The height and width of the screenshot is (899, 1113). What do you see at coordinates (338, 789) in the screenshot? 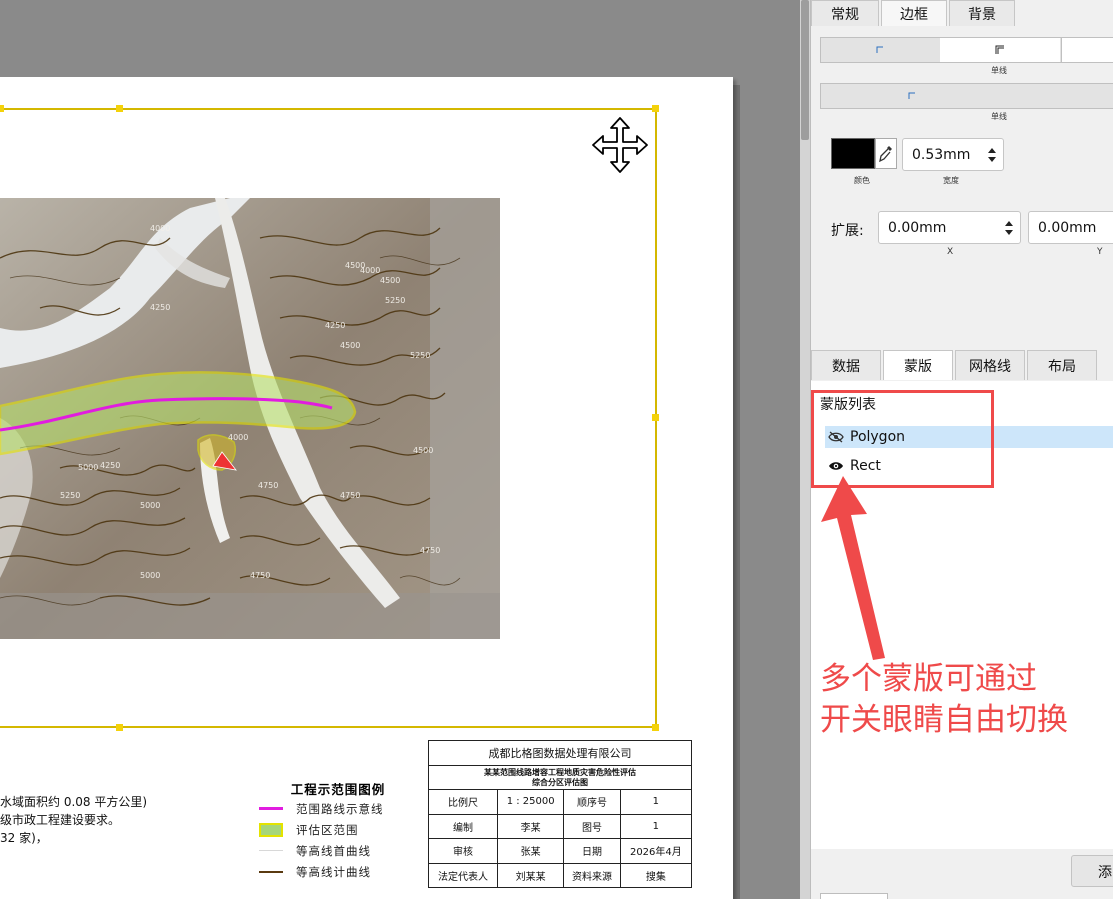
I see `legend-title: 工程示范围图例` at bounding box center [338, 789].